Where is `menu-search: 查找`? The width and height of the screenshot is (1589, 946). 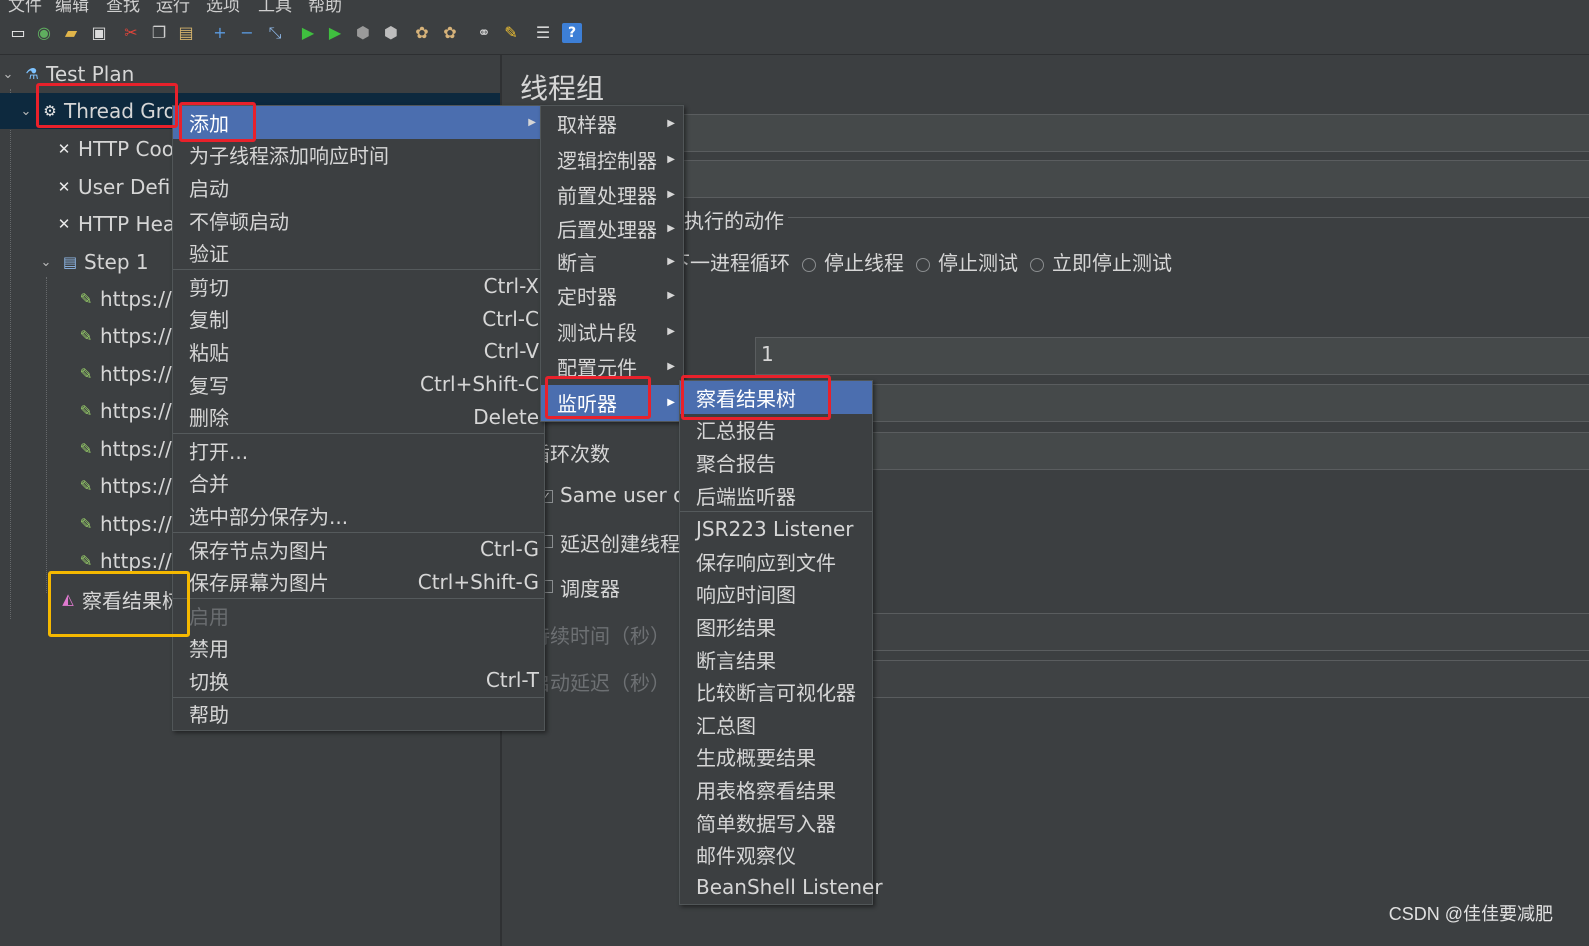
menu-search: 查找 is located at coordinates (123, 7).